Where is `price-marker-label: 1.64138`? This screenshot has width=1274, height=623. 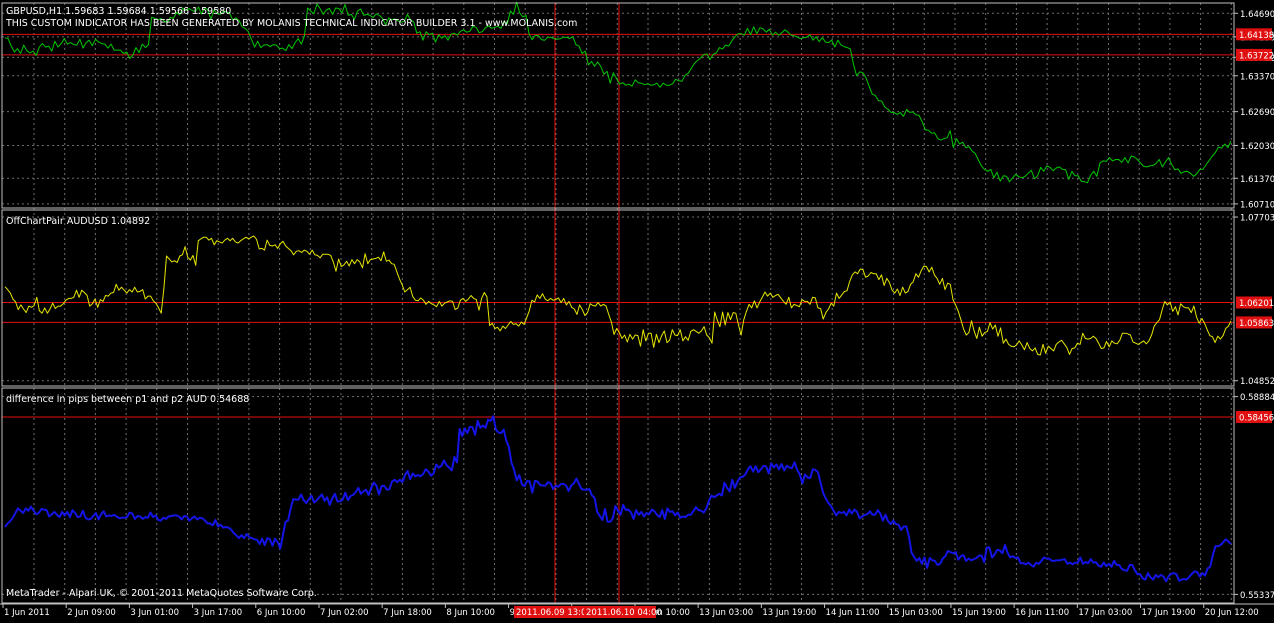
price-marker-label: 1.64138 is located at coordinates (1256, 36).